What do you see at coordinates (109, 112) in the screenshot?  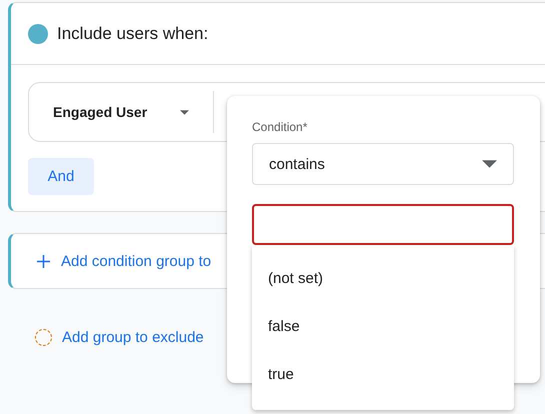 I see `dimension-dropdown: Engaged User` at bounding box center [109, 112].